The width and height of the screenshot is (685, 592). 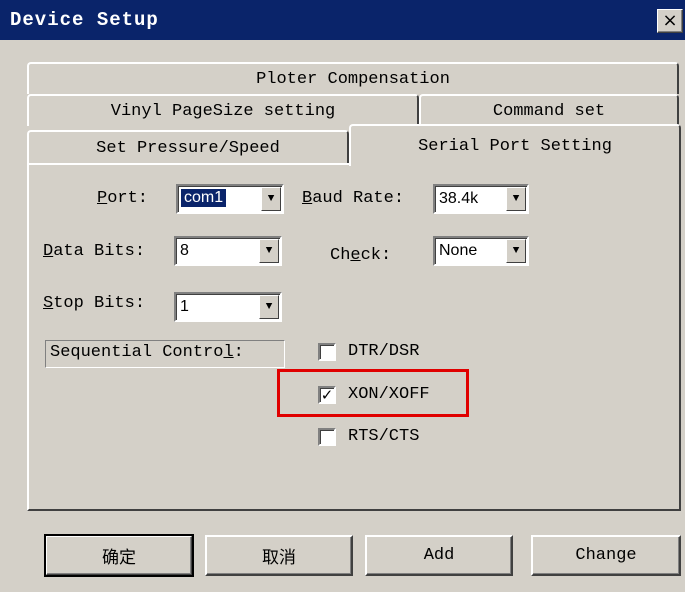 I want to click on sequential-control-label: Sequential Control:, so click(x=147, y=352).